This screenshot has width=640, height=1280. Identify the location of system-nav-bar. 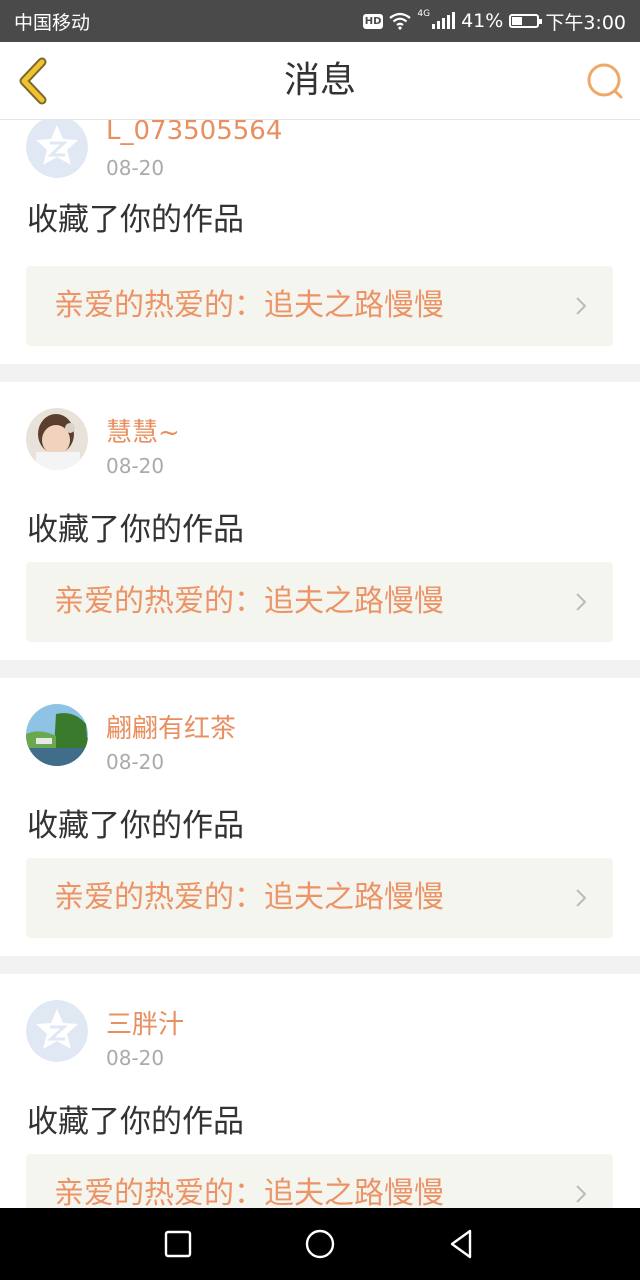
(320, 1244).